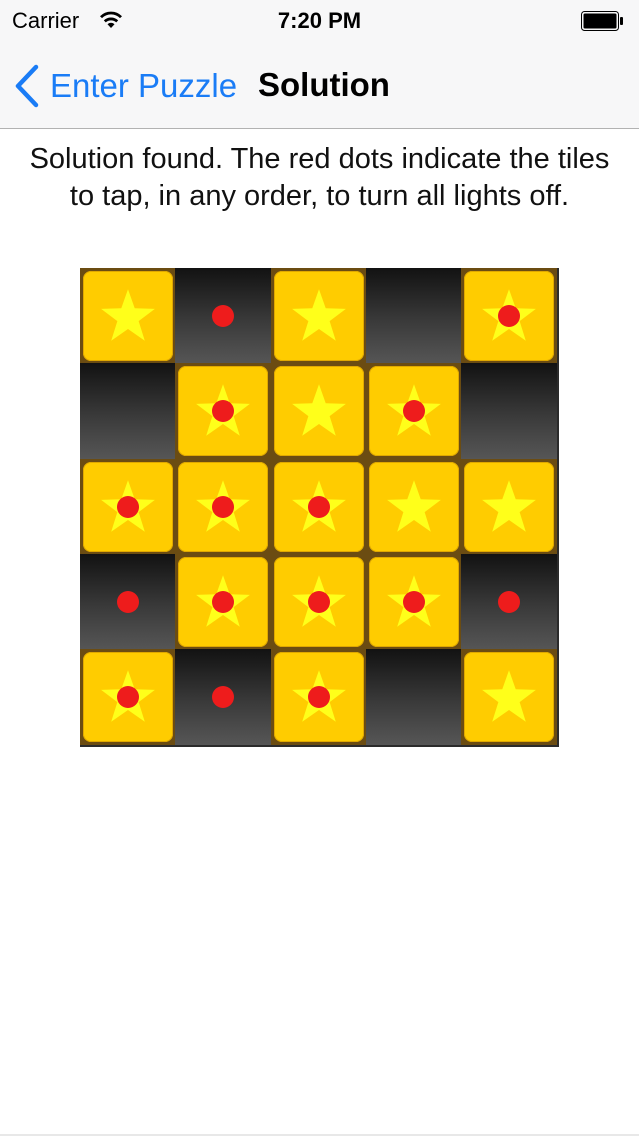 Image resolution: width=639 pixels, height=1136 pixels. I want to click on page-title: Solution, so click(324, 84).